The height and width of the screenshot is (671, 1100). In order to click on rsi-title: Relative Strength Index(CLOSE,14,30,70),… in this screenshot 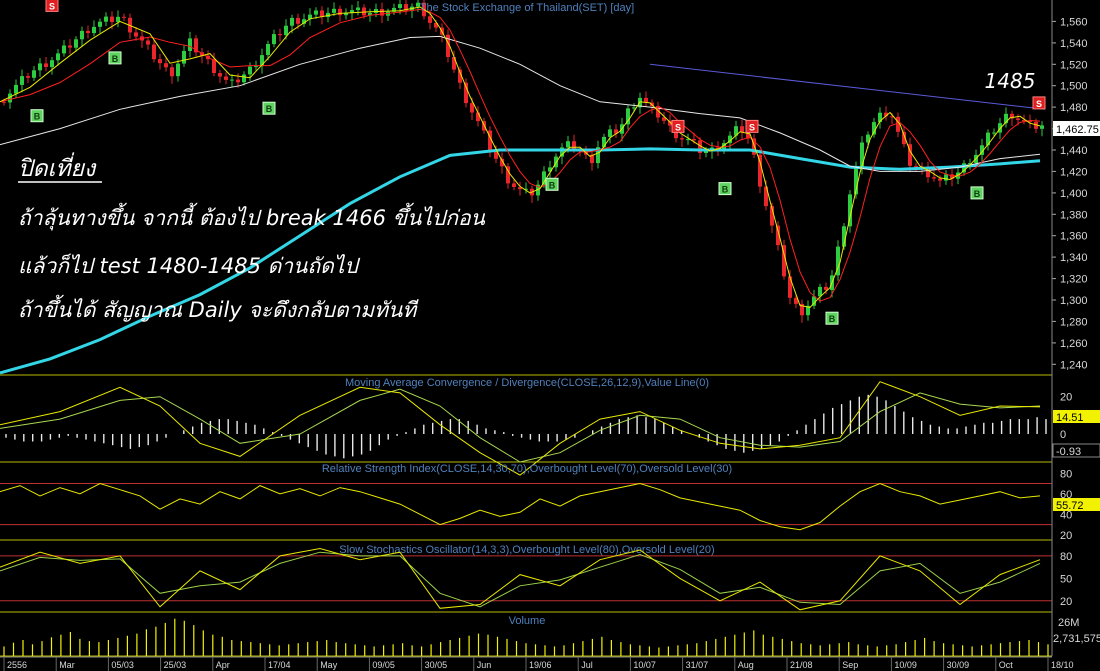, I will do `click(527, 469)`.